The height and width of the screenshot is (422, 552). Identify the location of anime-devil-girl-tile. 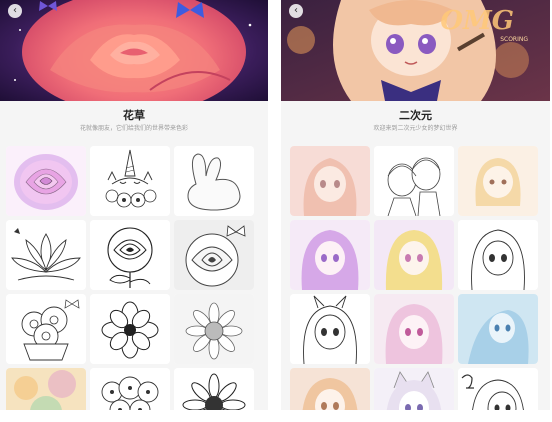
(330, 329).